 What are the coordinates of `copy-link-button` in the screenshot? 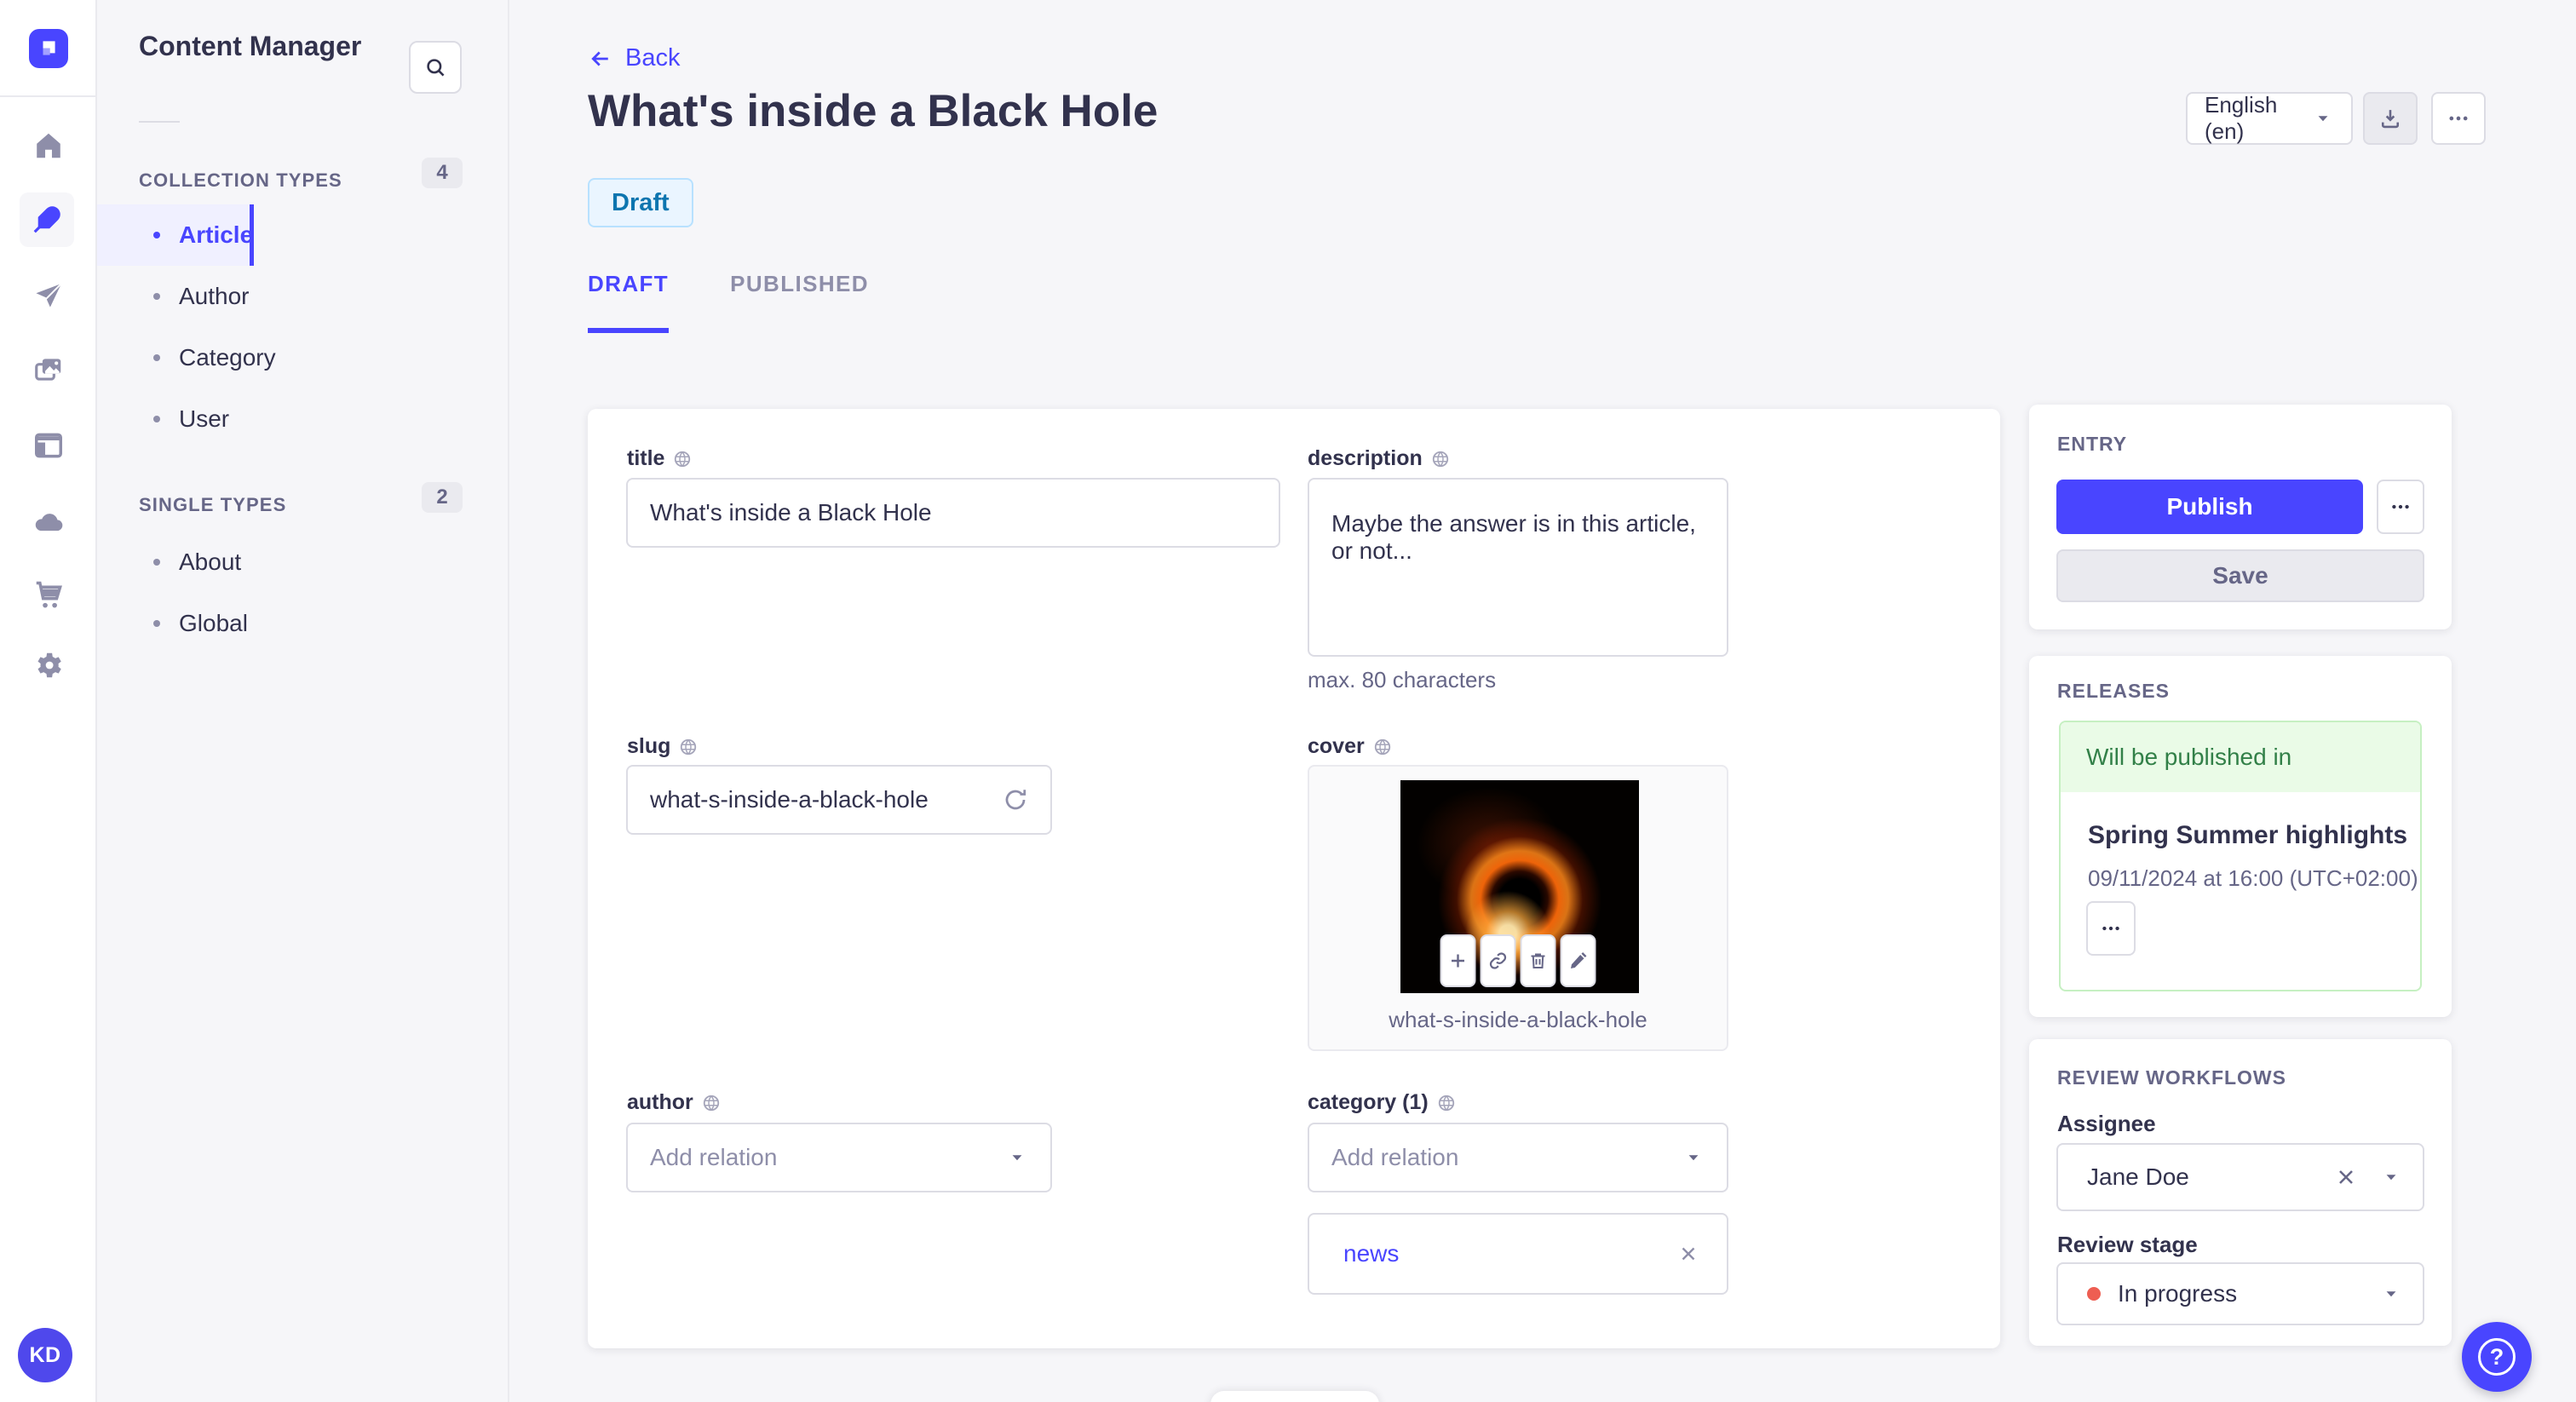 It's located at (1498, 960).